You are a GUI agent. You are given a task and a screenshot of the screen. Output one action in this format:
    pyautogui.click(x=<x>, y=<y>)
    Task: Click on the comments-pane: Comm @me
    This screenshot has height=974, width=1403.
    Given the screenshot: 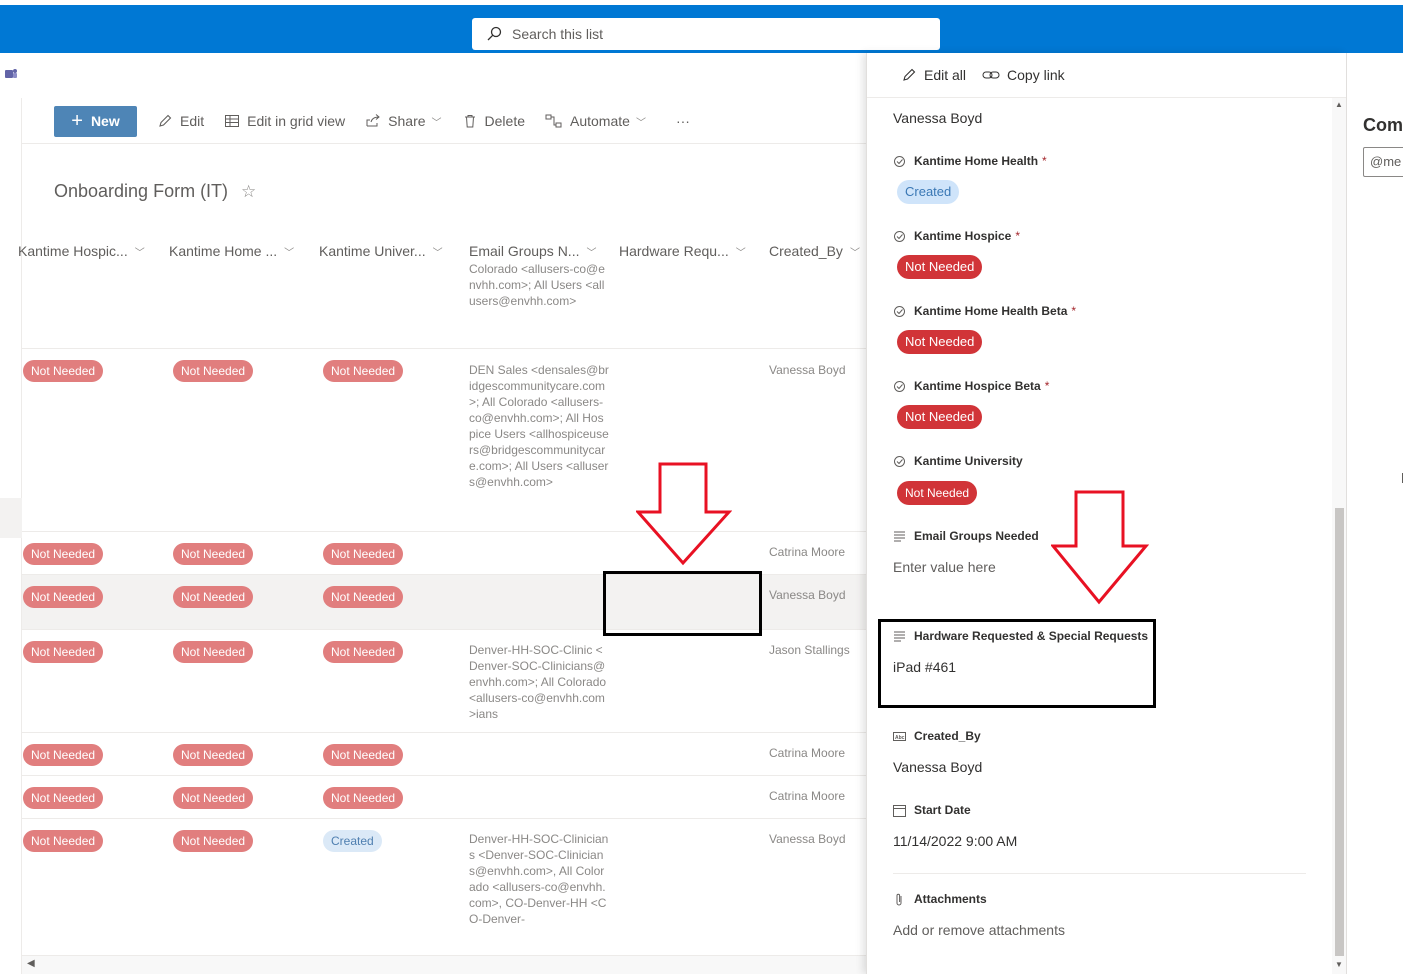 What is the action you would take?
    pyautogui.click(x=1374, y=513)
    